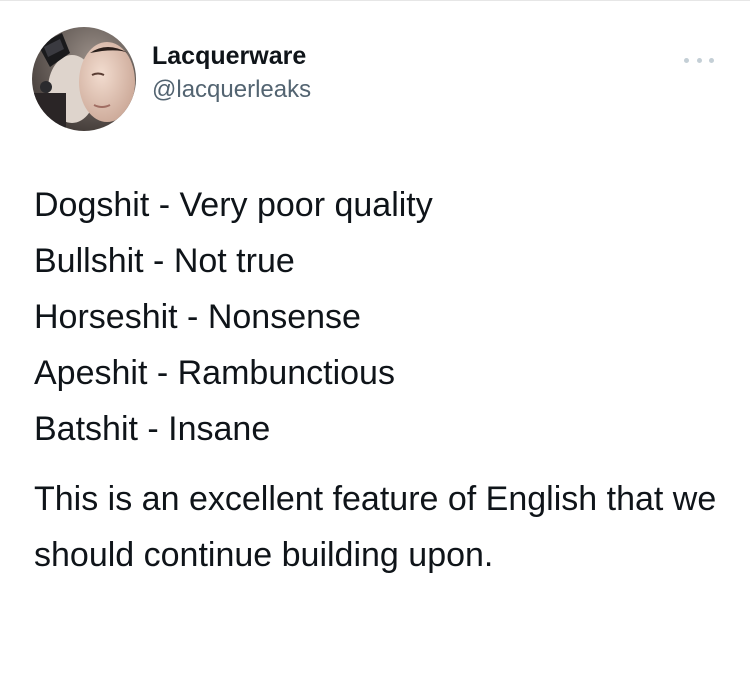 The image size is (750, 675). I want to click on definition-line: Bullshit - Not true, so click(164, 261).